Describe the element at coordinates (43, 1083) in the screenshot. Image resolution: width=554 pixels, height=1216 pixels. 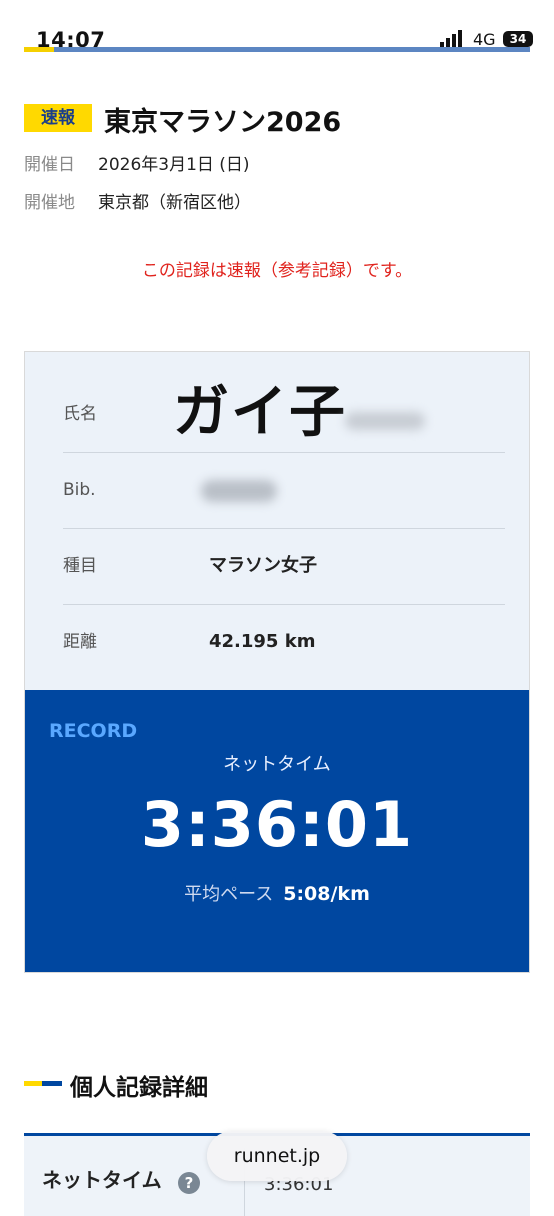
I see `section-accent` at that location.